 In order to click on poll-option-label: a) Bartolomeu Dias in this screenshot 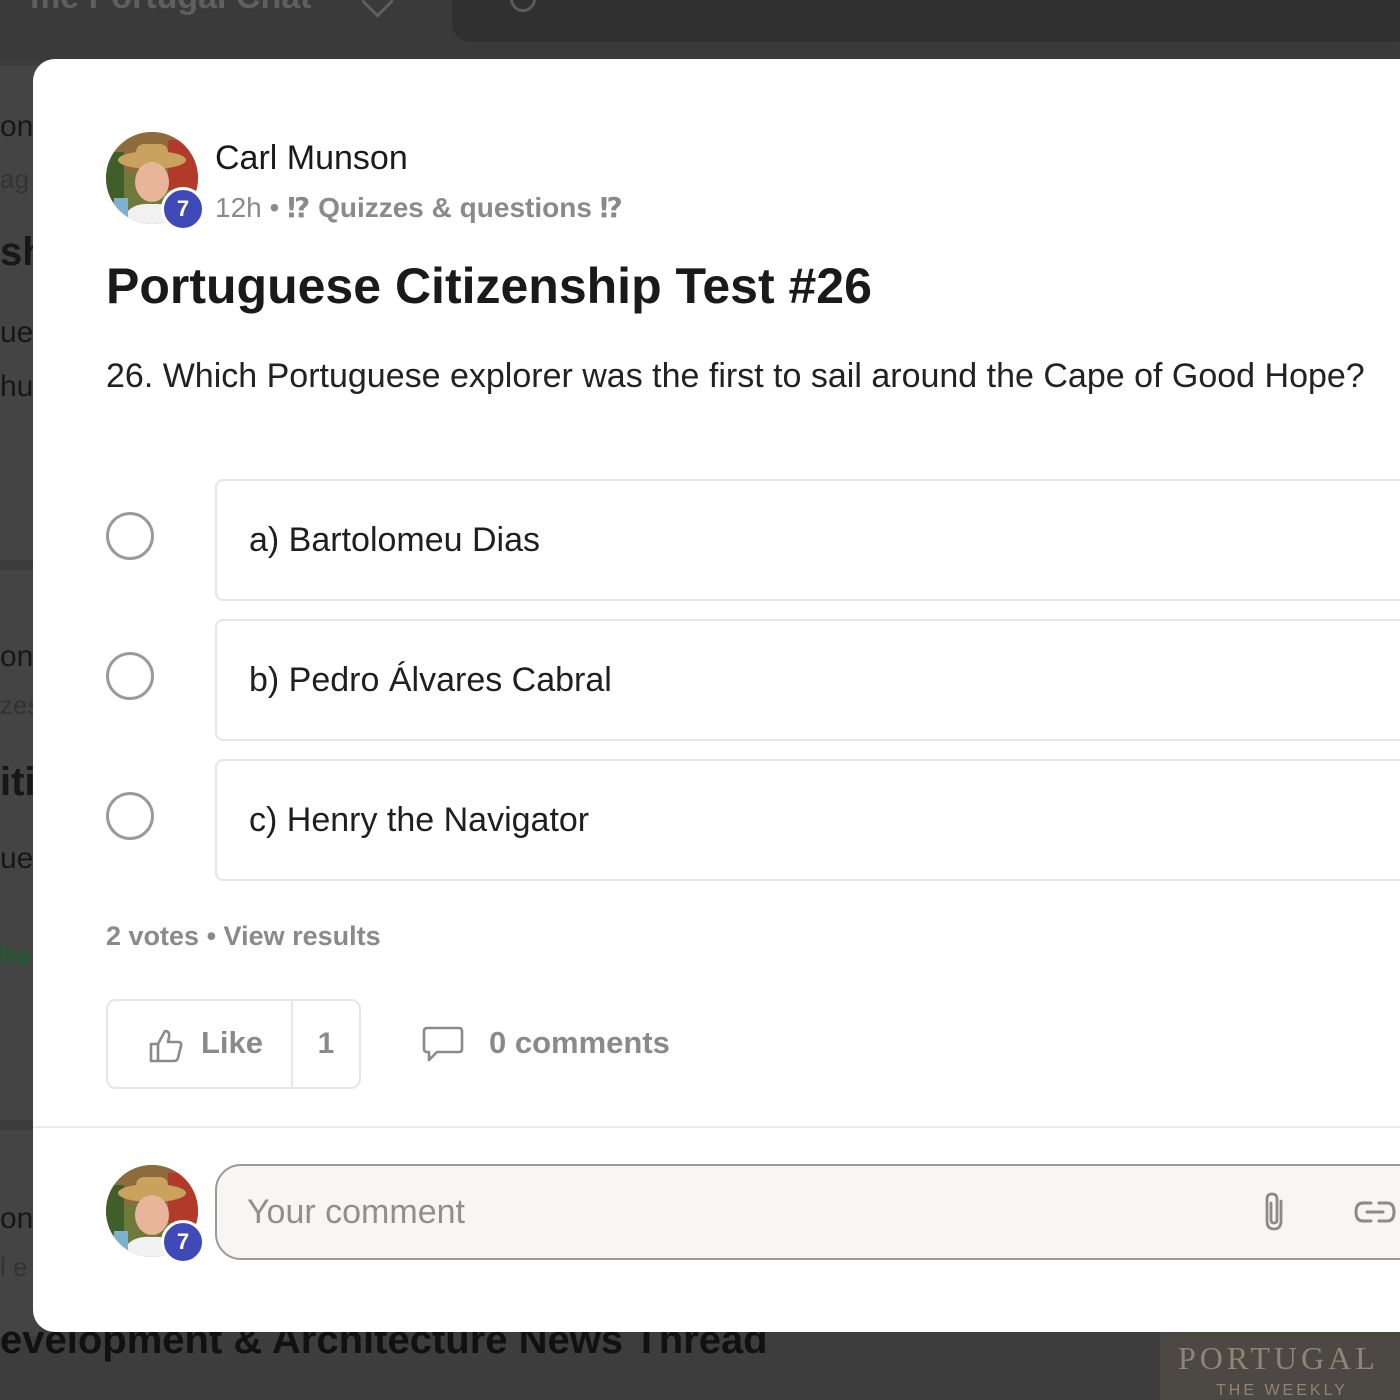, I will do `click(395, 539)`.